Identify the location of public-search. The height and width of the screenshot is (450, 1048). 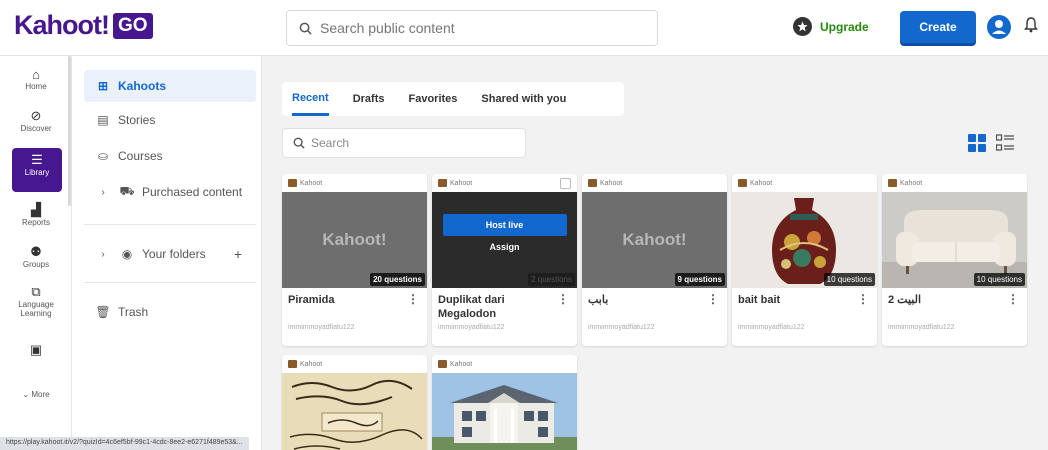
(472, 28).